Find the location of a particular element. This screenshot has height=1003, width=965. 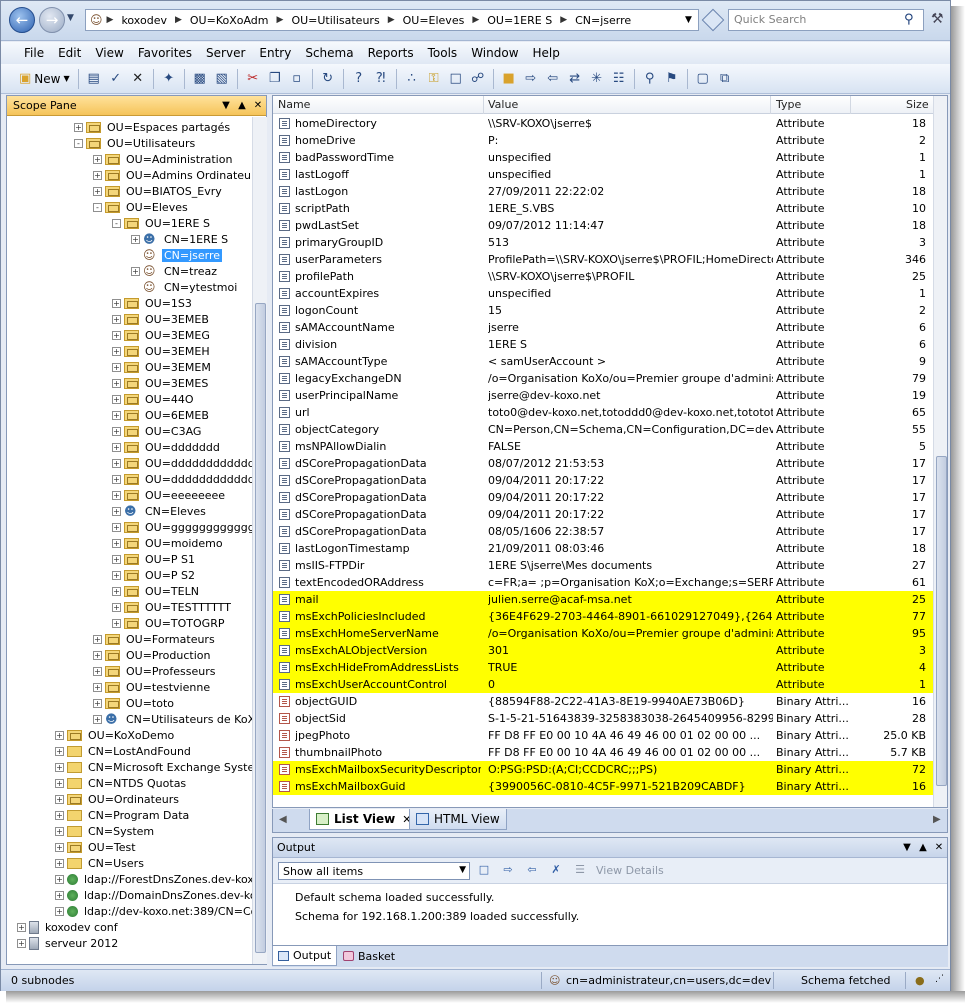

tree-node: + OU=P S2 is located at coordinates (154, 575).